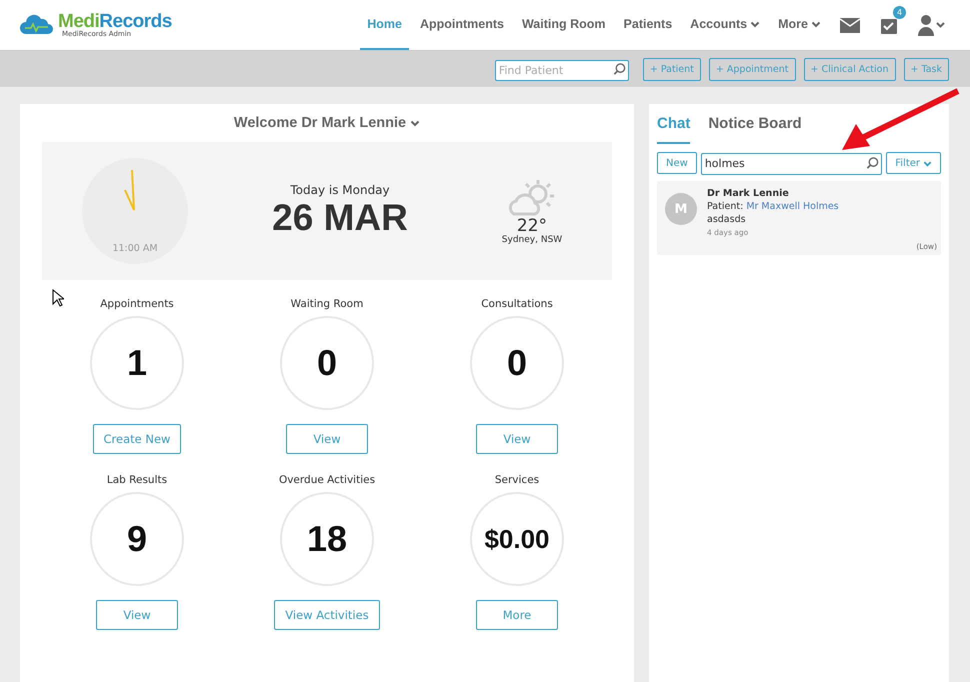  What do you see at coordinates (327, 304) in the screenshot?
I see `stat-title: Waiting Room` at bounding box center [327, 304].